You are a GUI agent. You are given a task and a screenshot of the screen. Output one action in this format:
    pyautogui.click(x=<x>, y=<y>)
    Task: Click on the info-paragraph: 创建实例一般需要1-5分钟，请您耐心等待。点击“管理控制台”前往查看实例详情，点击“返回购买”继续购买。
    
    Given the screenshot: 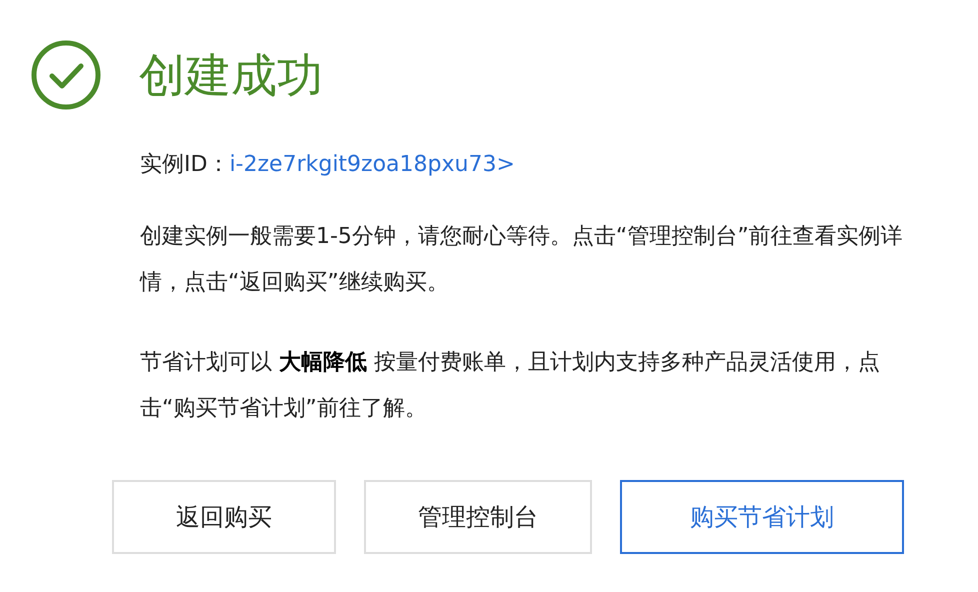 What is the action you would take?
    pyautogui.click(x=522, y=260)
    